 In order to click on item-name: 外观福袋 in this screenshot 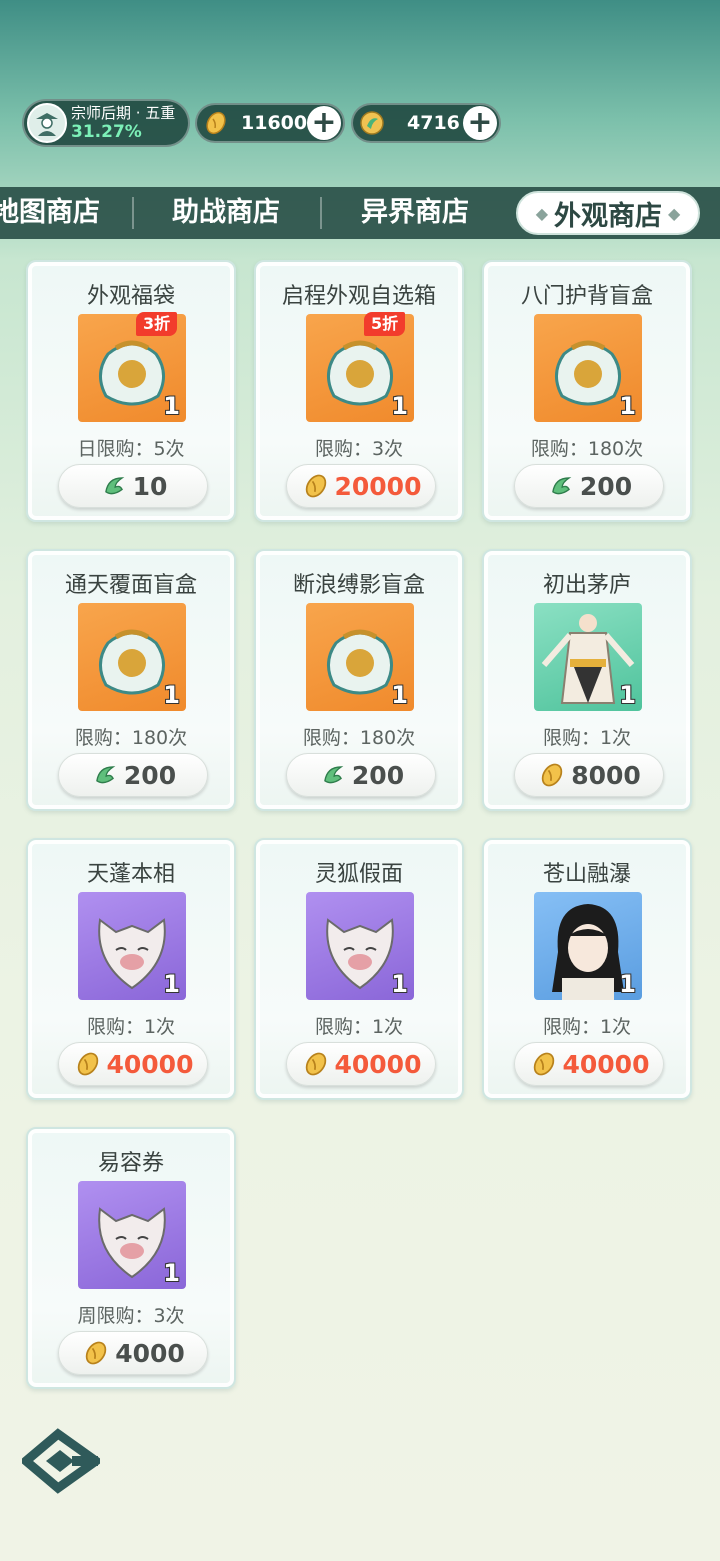, I will do `click(130, 296)`.